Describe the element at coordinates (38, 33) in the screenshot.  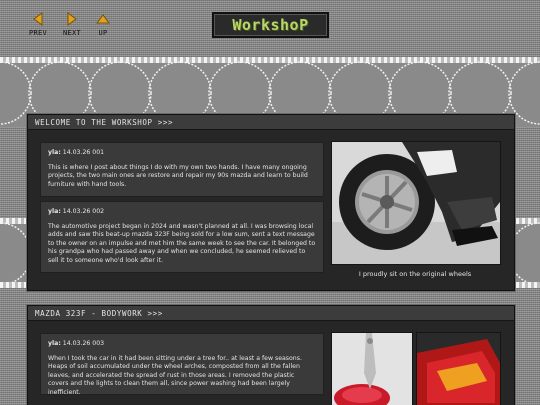
I see `prev-label: PREV` at that location.